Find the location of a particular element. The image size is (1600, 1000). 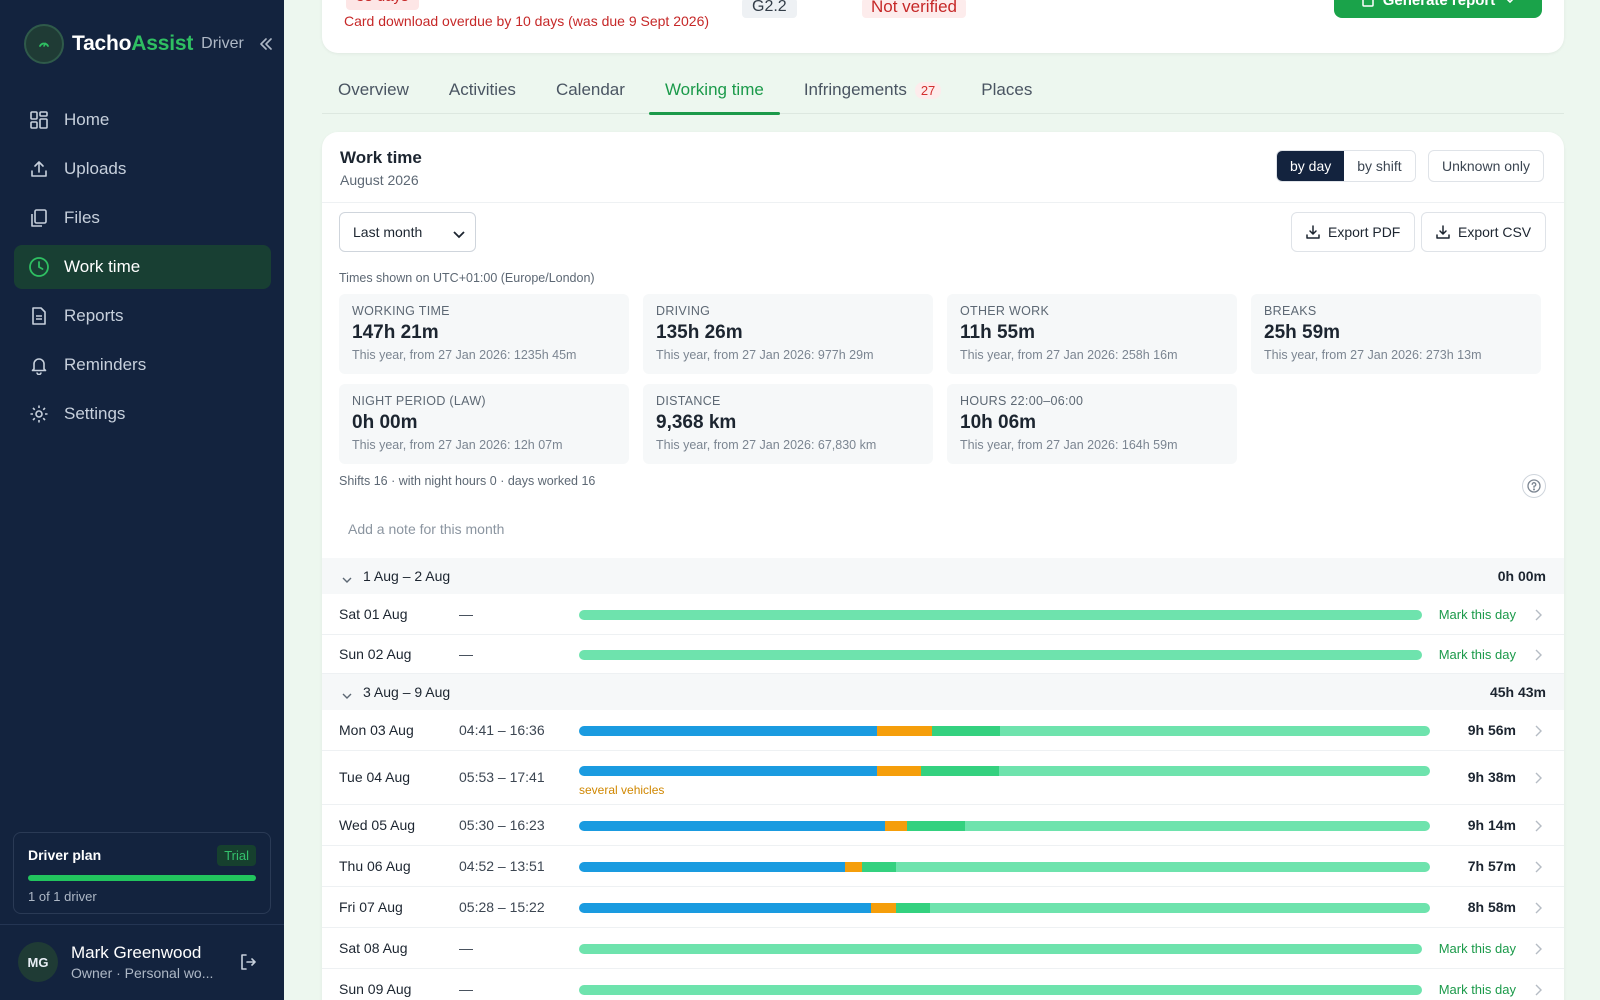

week-header: 3 Aug – 9 Aug 45h 43m is located at coordinates (943, 692).